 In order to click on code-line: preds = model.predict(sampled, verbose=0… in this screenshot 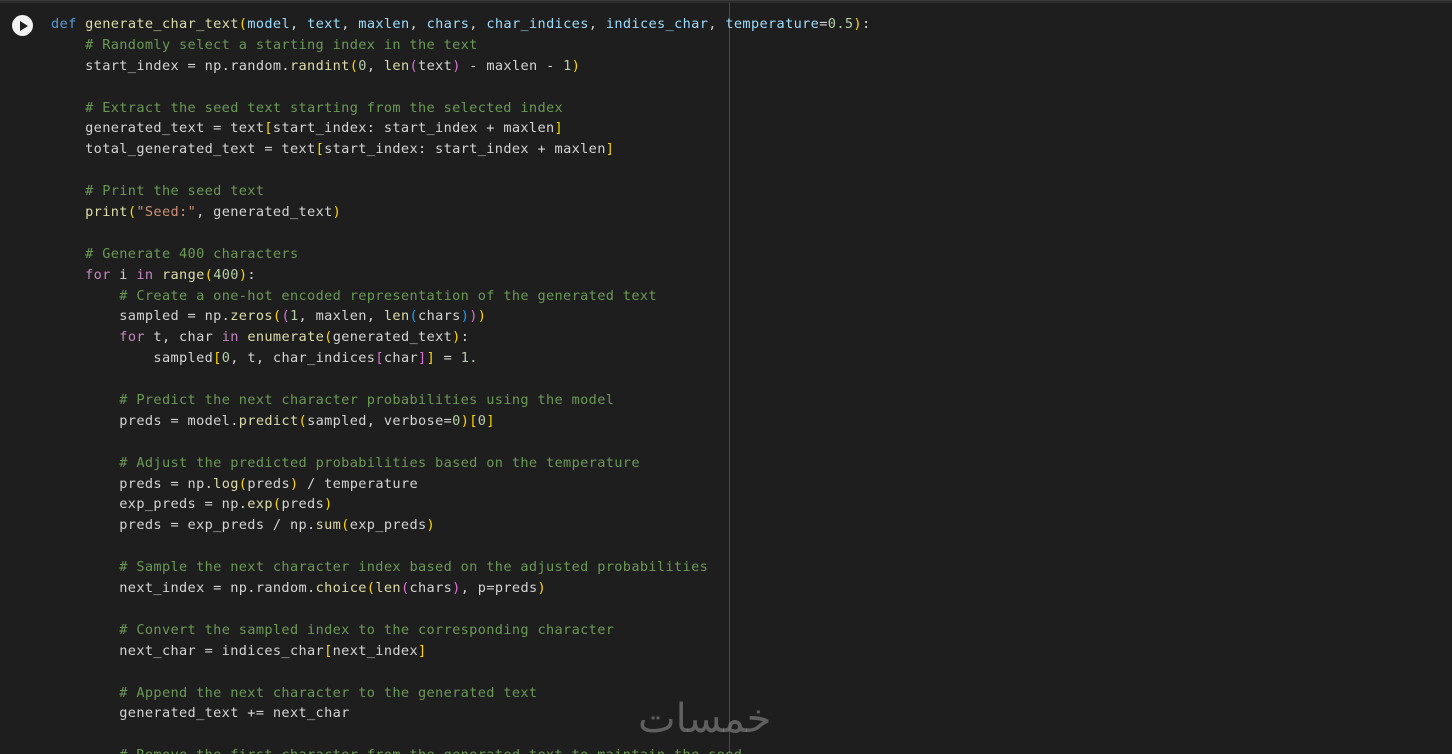, I will do `click(273, 420)`.